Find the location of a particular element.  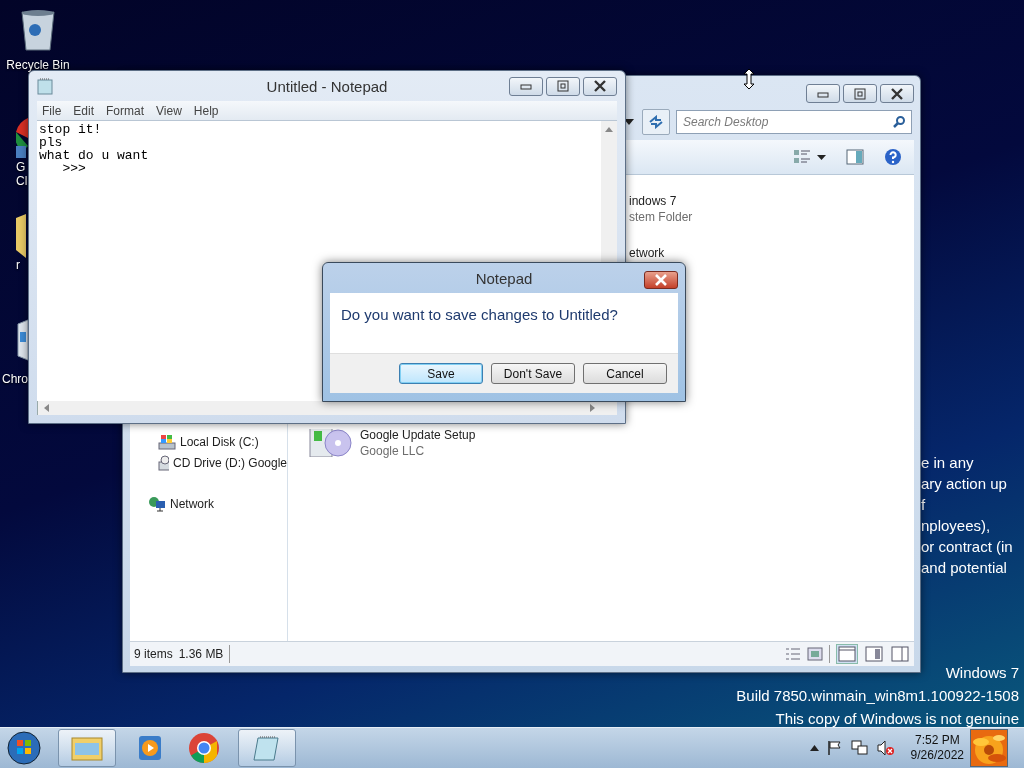

menu-item: Help is located at coordinates (206, 110).